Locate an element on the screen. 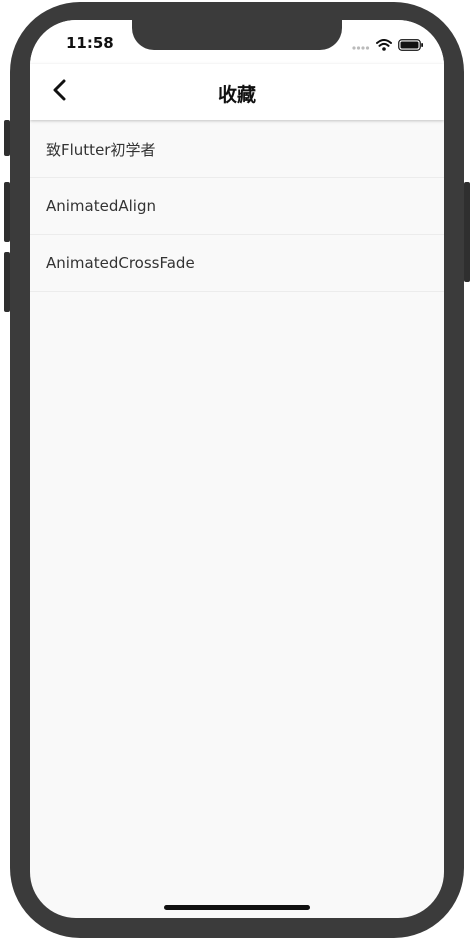 This screenshot has width=474, height=940. status-icons is located at coordinates (388, 45).